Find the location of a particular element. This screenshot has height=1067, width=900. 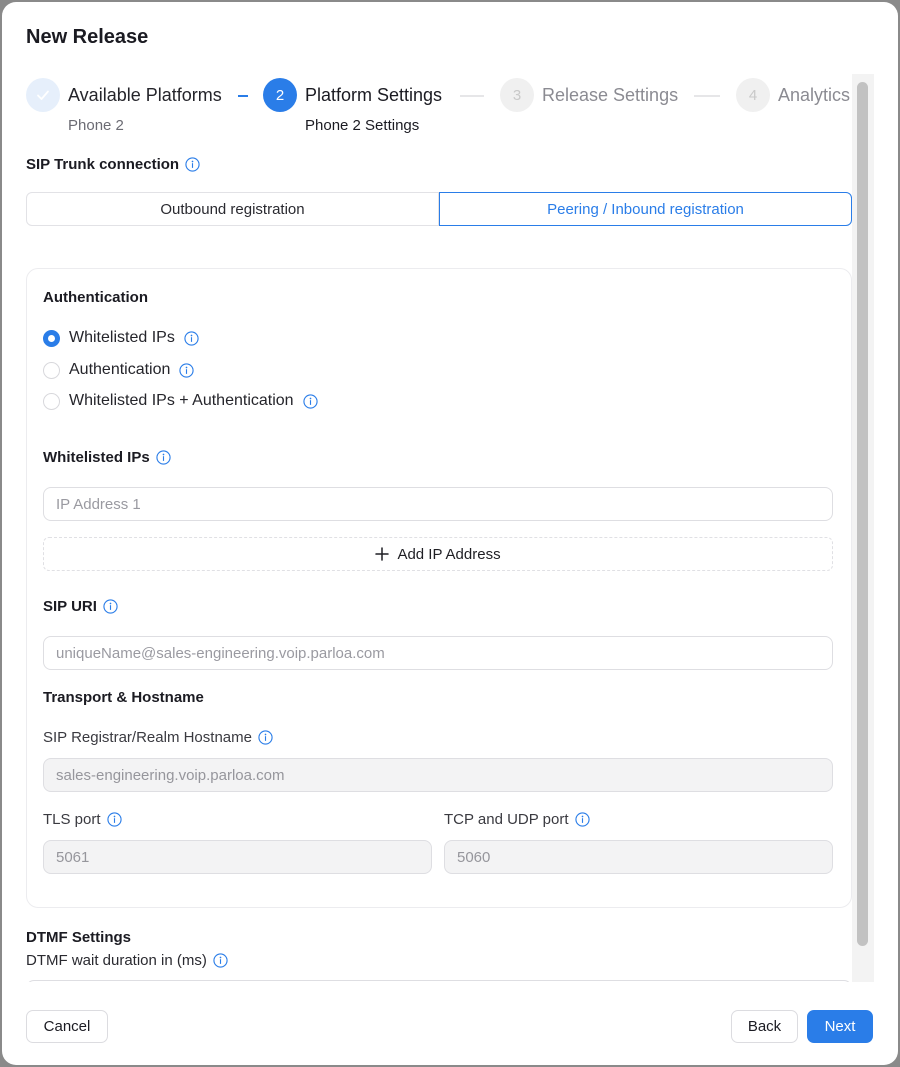

step-number: 2 is located at coordinates (280, 95).